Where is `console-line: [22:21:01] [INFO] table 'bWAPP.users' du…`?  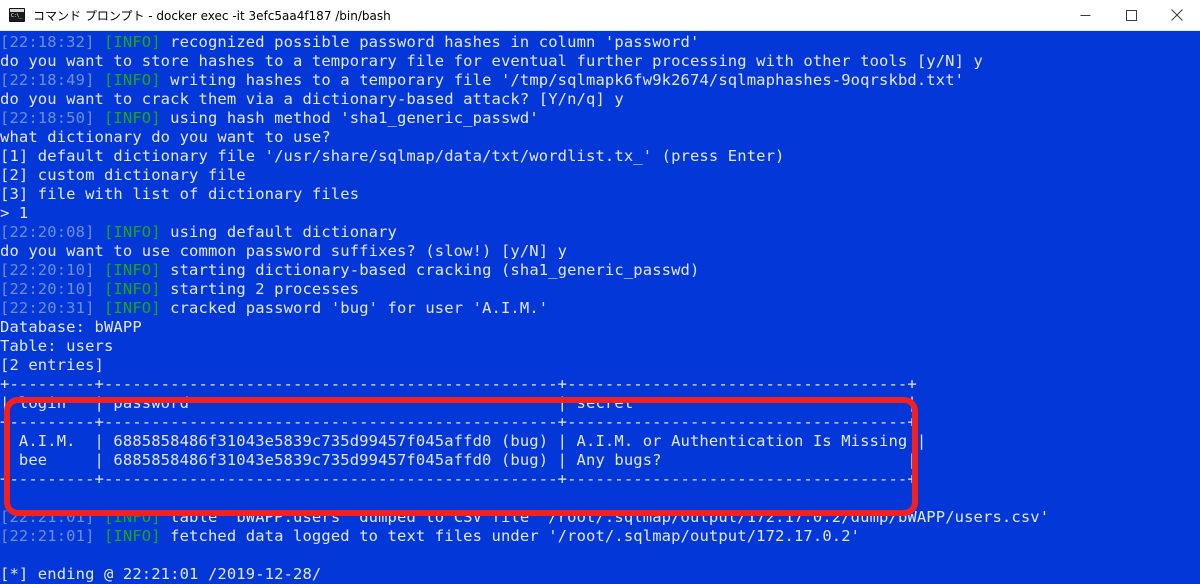
console-line: [22:21:01] [INFO] table 'bWAPP.users' du… is located at coordinates (525, 517).